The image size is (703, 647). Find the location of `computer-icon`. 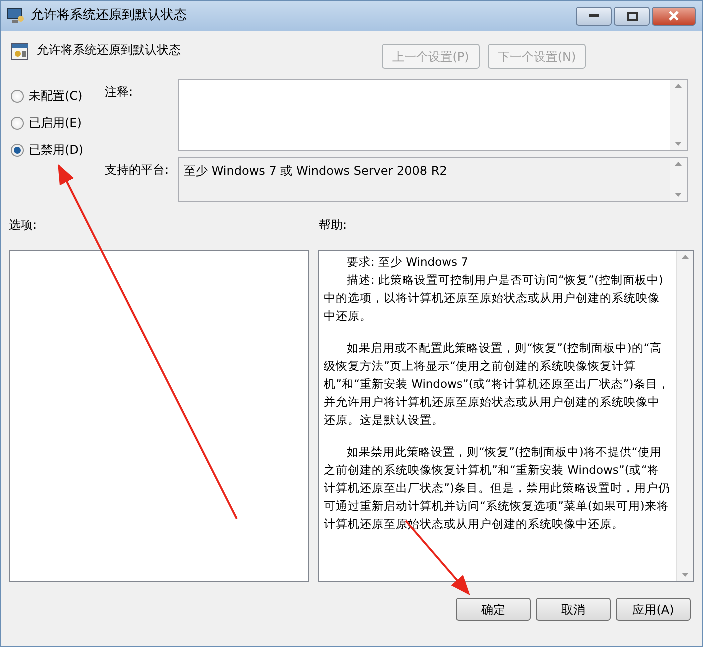

computer-icon is located at coordinates (16, 16).